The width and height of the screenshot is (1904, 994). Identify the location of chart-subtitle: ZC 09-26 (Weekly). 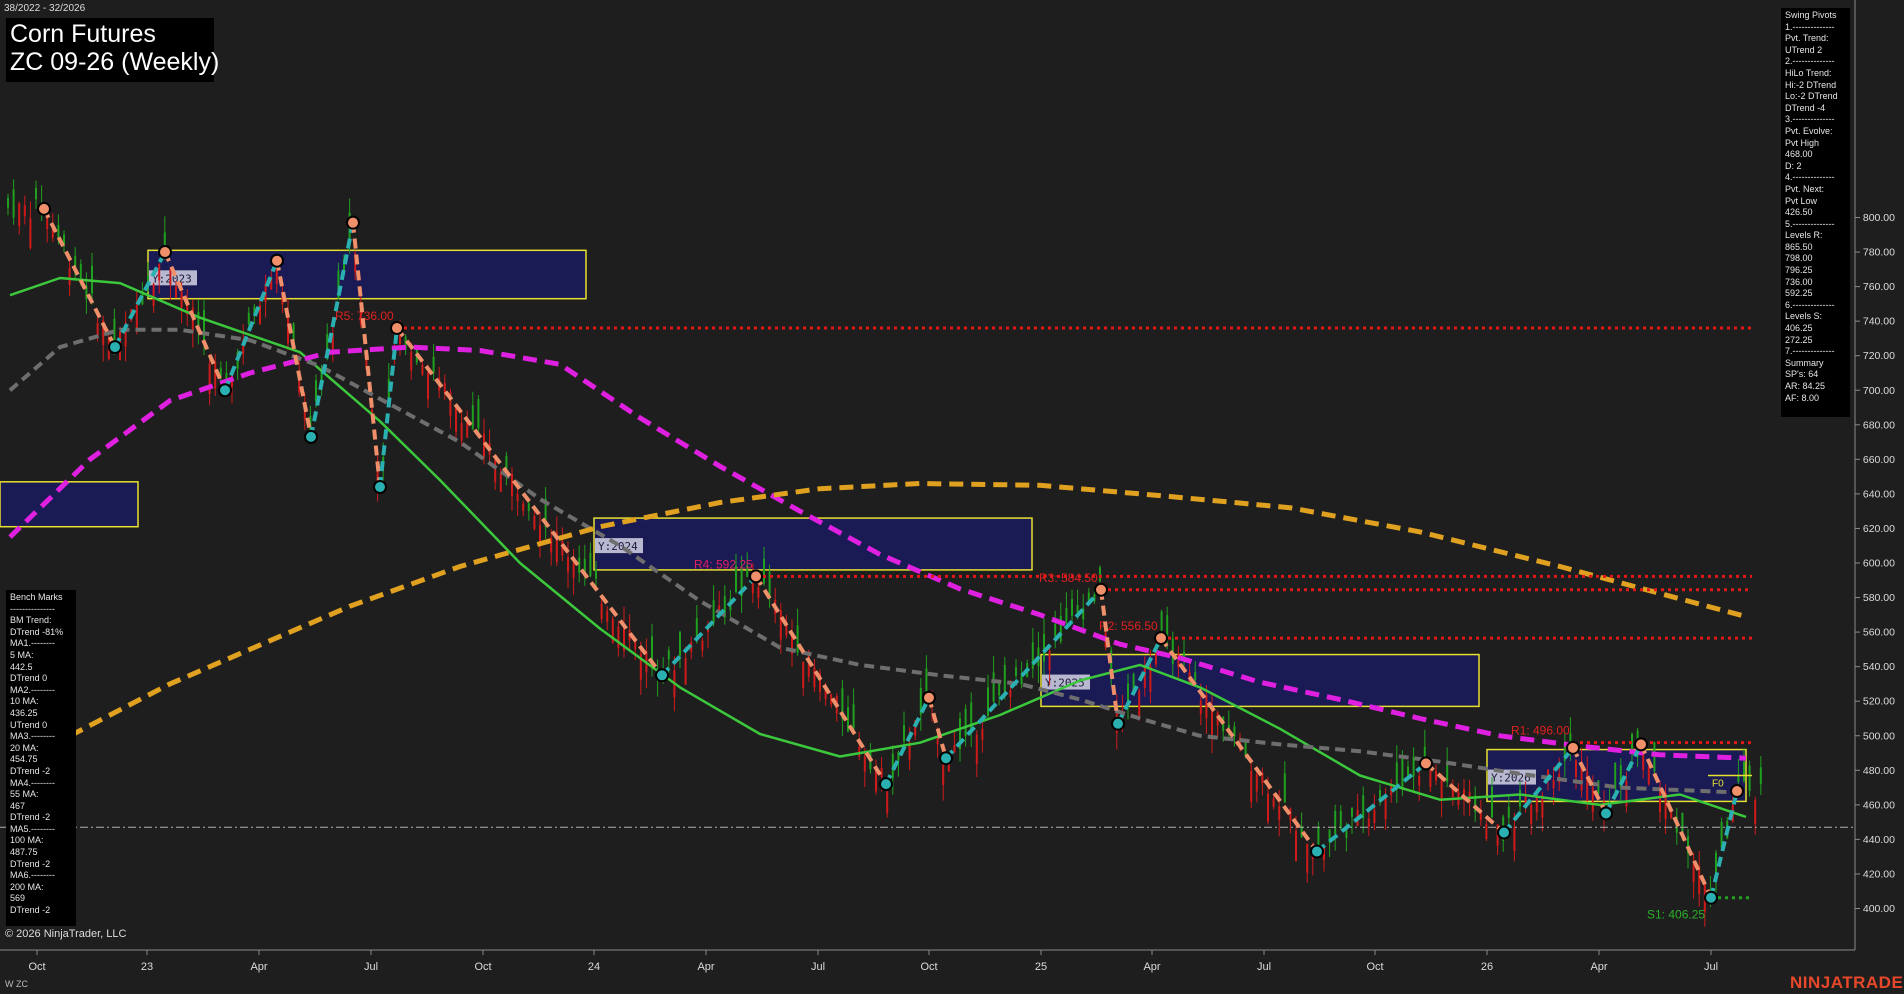
(115, 62).